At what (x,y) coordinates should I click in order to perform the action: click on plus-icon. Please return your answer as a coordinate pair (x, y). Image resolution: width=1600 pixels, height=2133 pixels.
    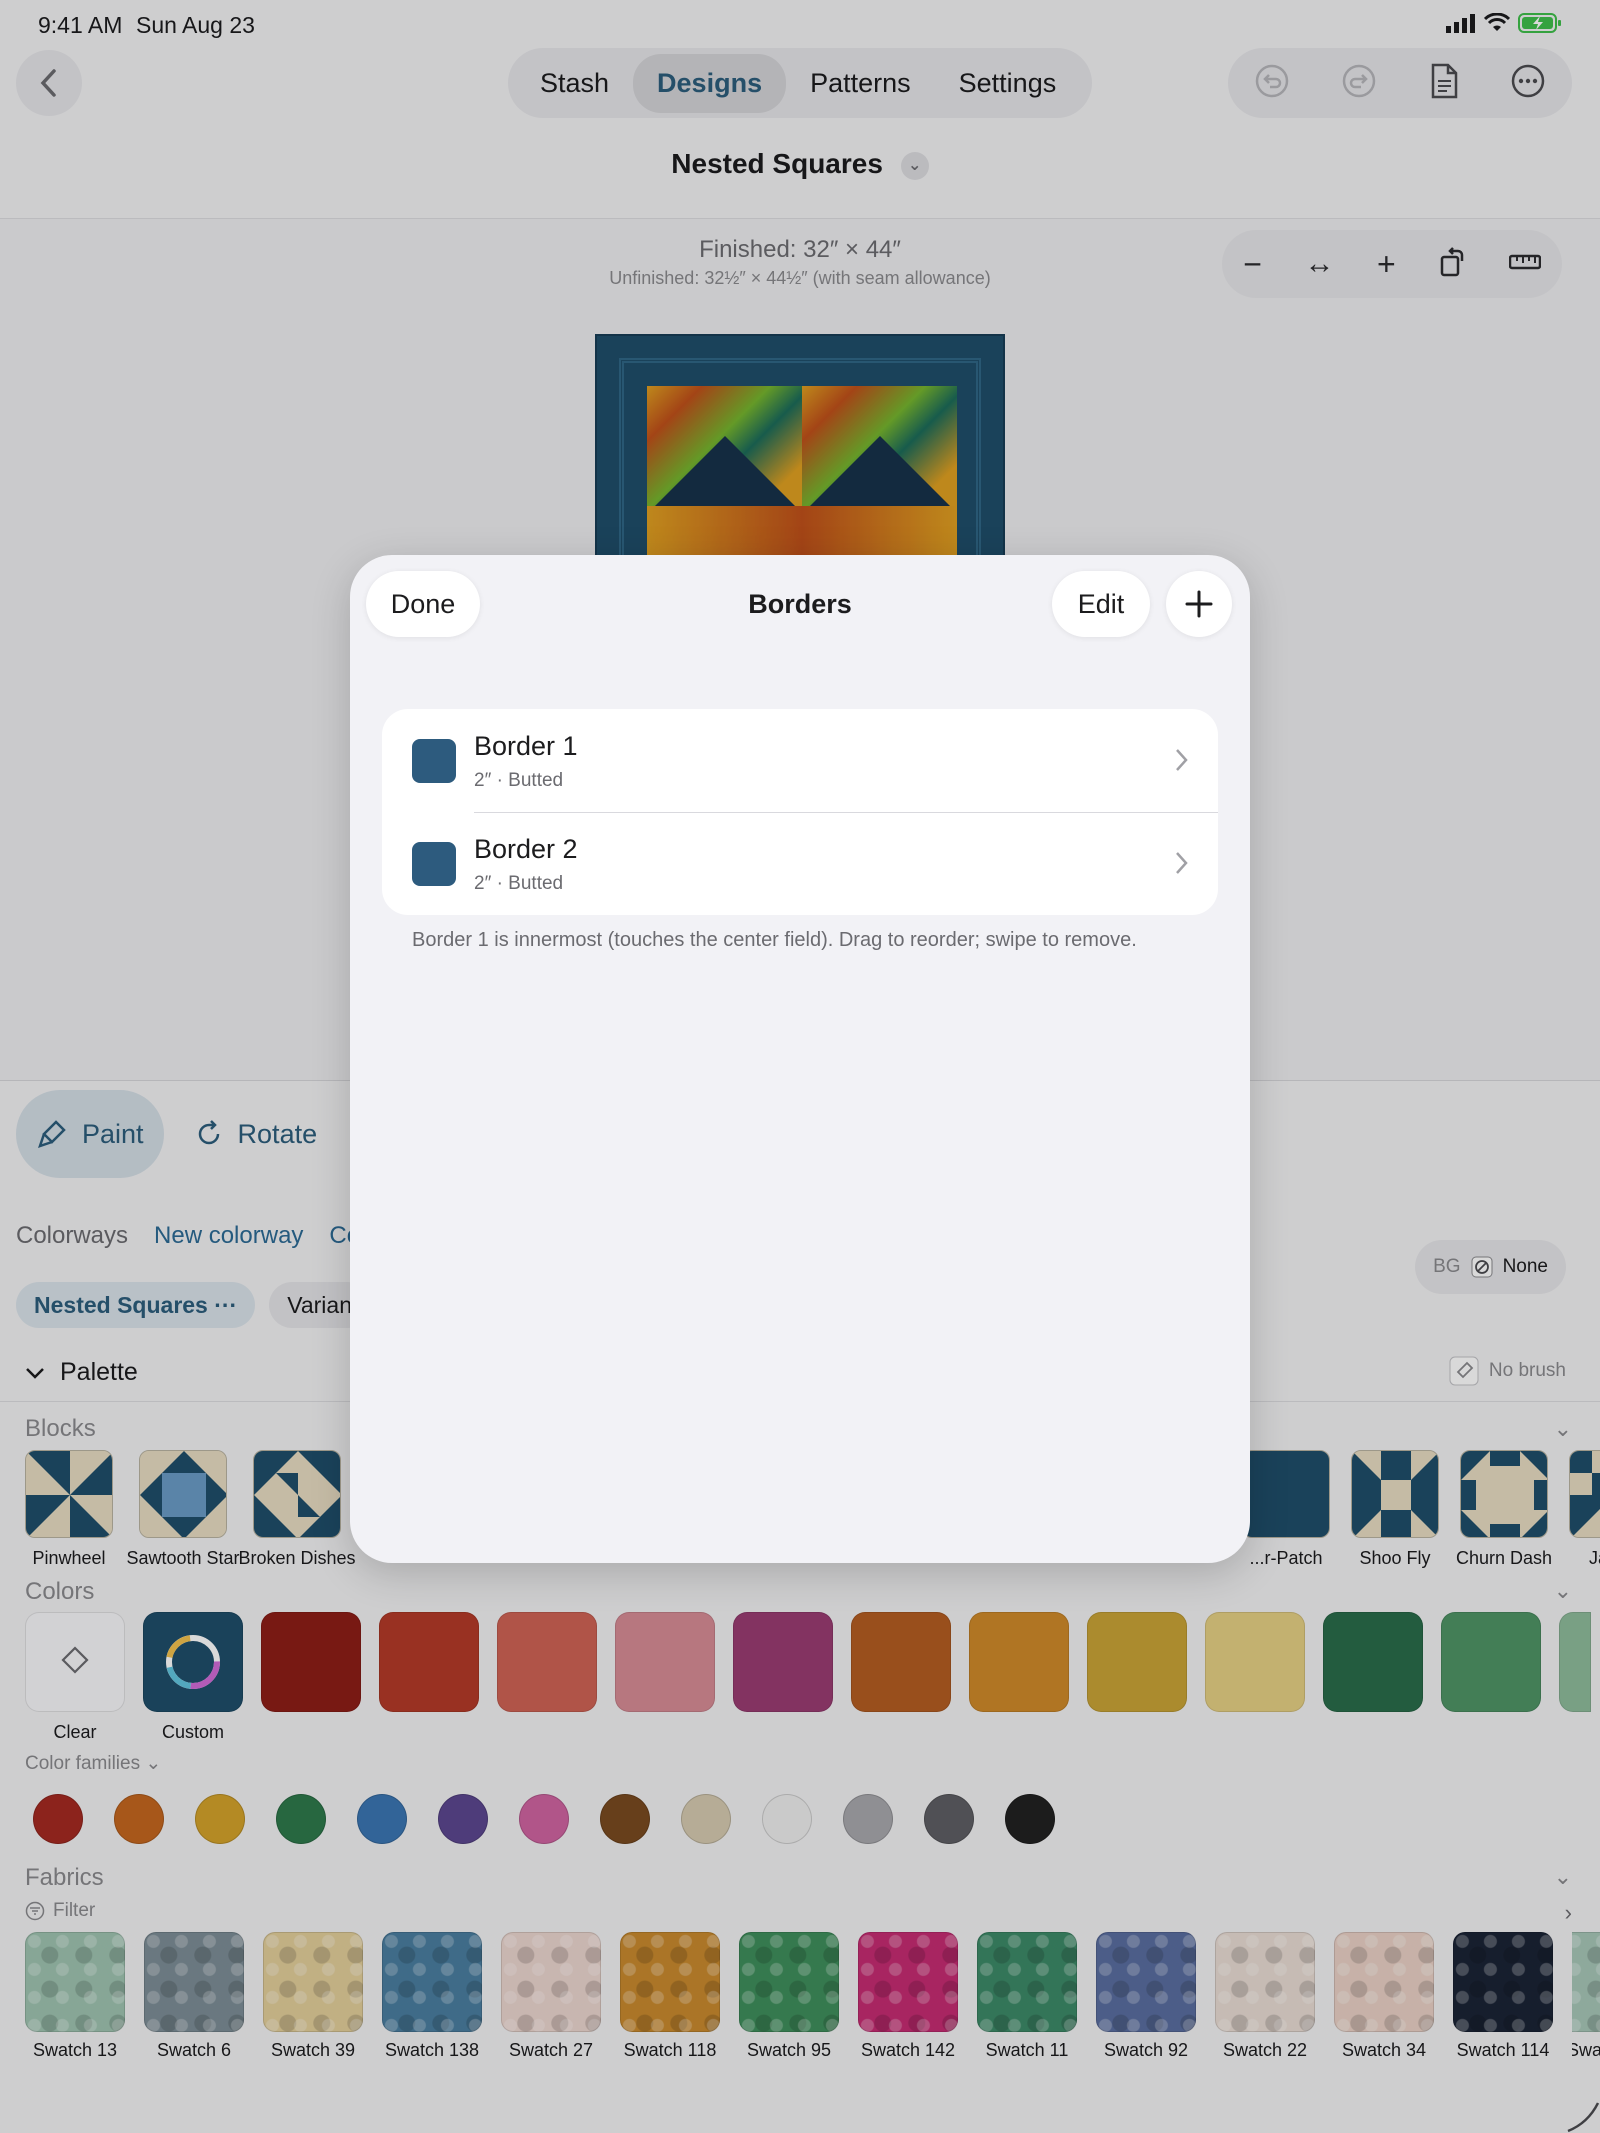
    Looking at the image, I should click on (1199, 604).